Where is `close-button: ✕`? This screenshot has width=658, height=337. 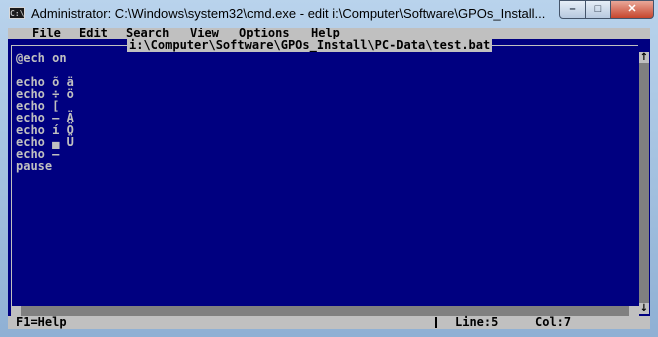 close-button: ✕ is located at coordinates (632, 9).